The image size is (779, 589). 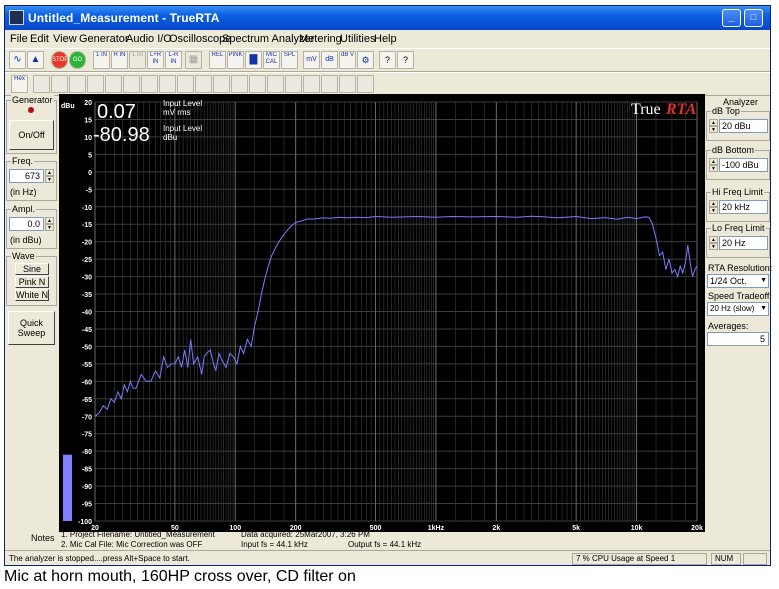 I want to click on go-button: GO, so click(x=77, y=60).